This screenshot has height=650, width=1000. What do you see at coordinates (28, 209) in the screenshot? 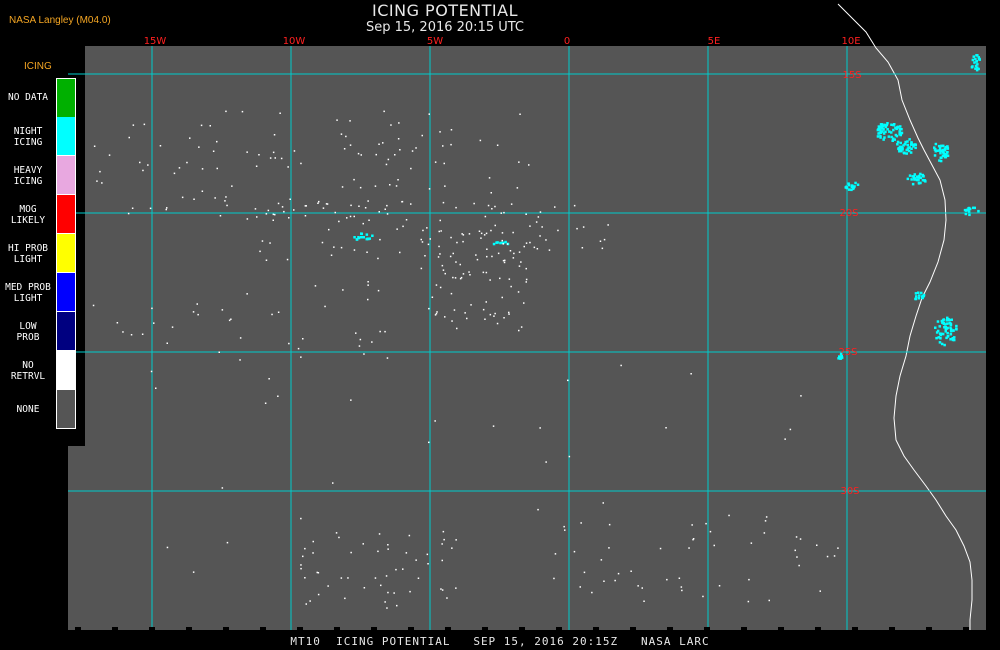
I see `legend-label-line: MOG` at bounding box center [28, 209].